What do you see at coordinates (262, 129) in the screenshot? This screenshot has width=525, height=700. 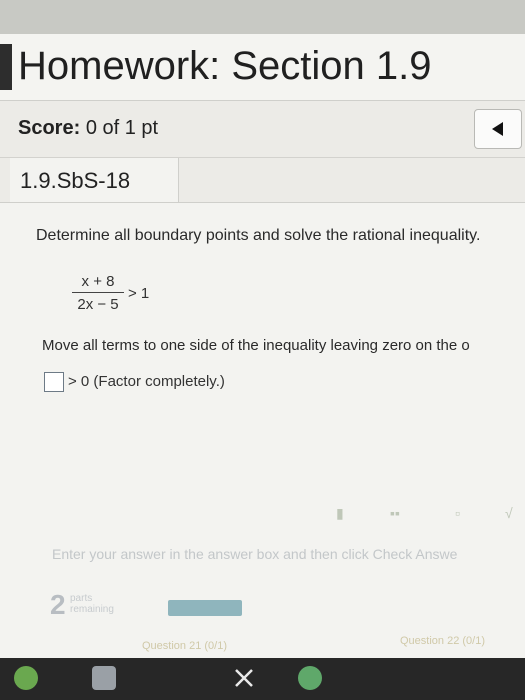 I see `score-row: Score: 0 of 1 pt` at bounding box center [262, 129].